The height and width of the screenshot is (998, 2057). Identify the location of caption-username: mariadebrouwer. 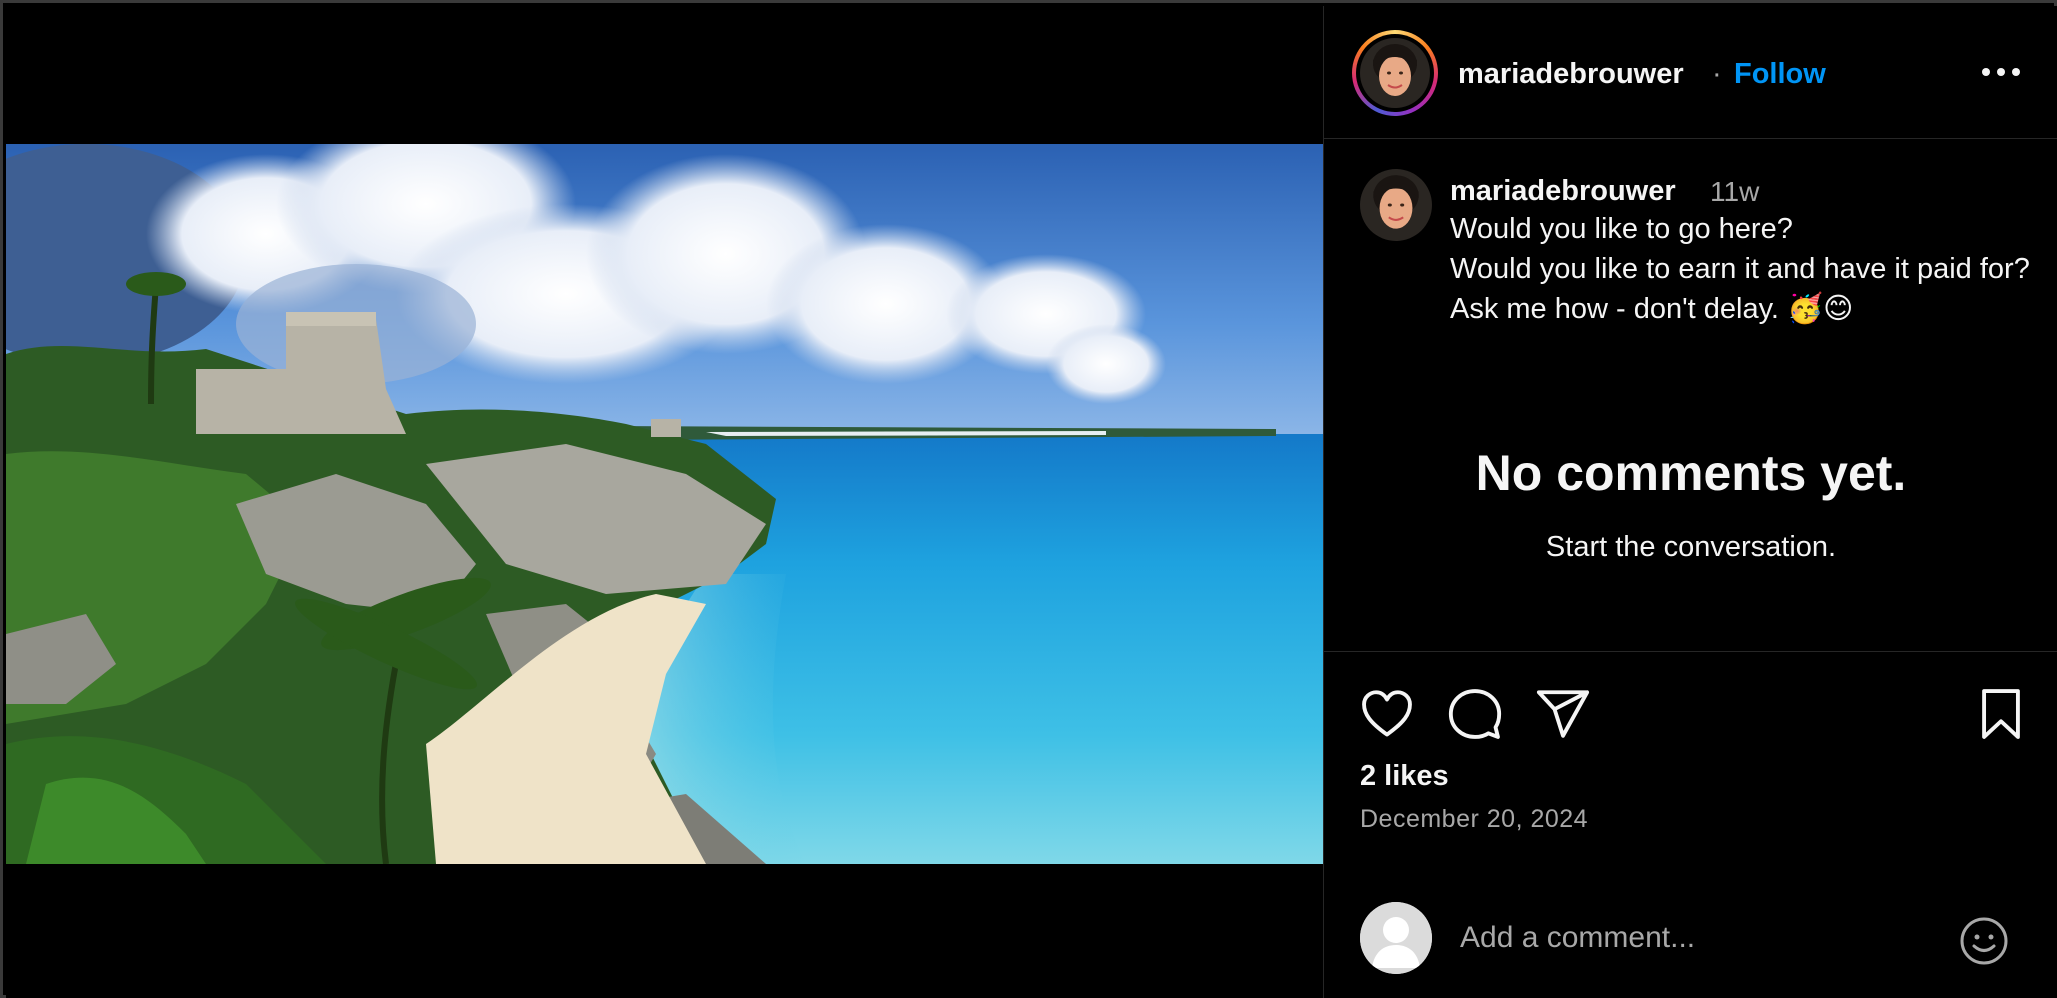
(1563, 191).